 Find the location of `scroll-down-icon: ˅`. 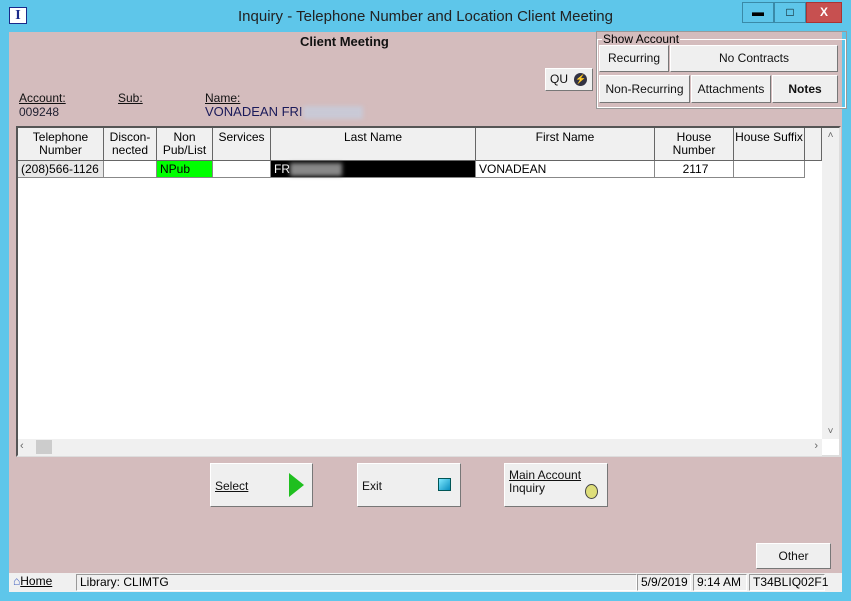

scroll-down-icon: ˅ is located at coordinates (830, 431).